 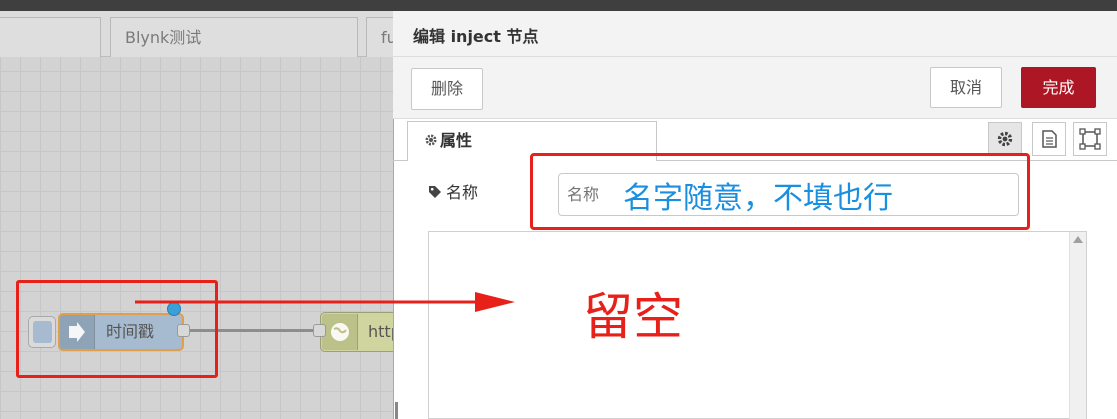 I want to click on cancel-button: 取消, so click(x=966, y=87).